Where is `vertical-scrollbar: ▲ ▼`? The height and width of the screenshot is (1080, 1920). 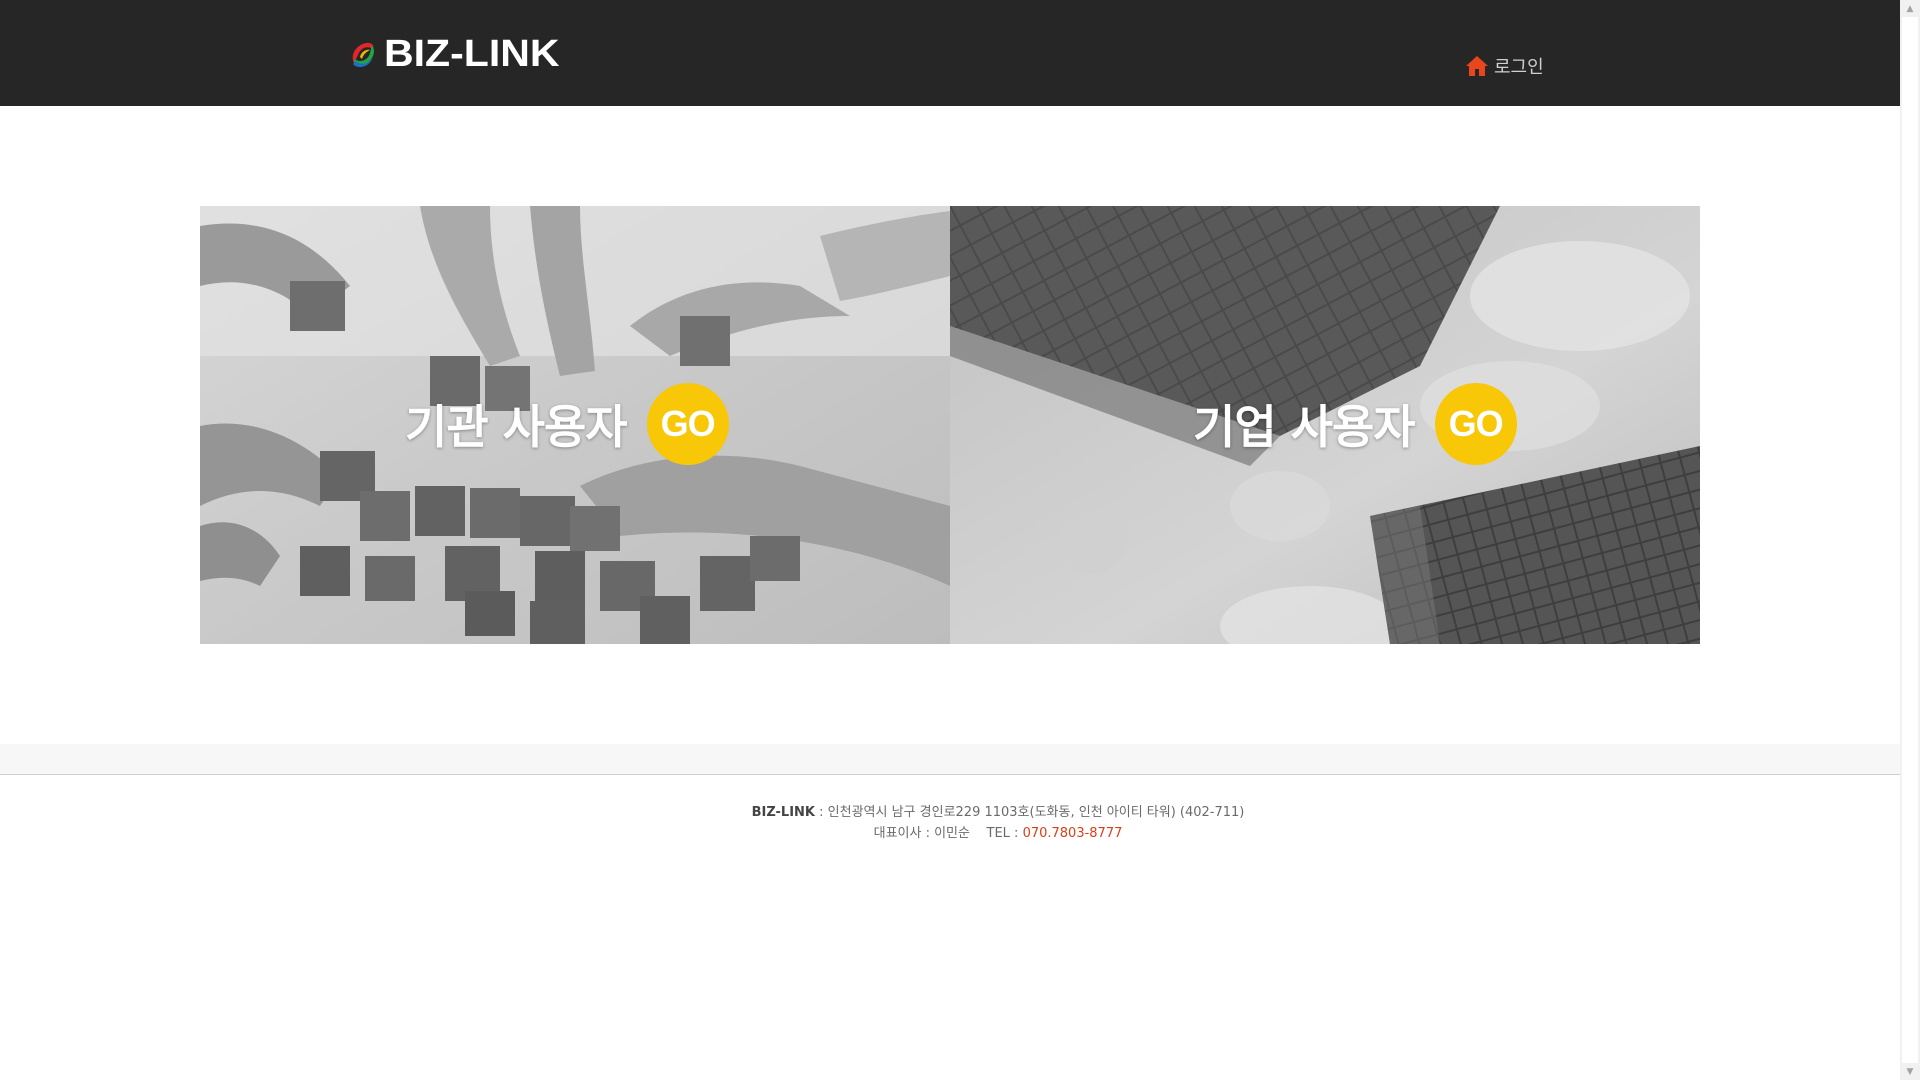 vertical-scrollbar: ▲ ▼ is located at coordinates (1910, 540).